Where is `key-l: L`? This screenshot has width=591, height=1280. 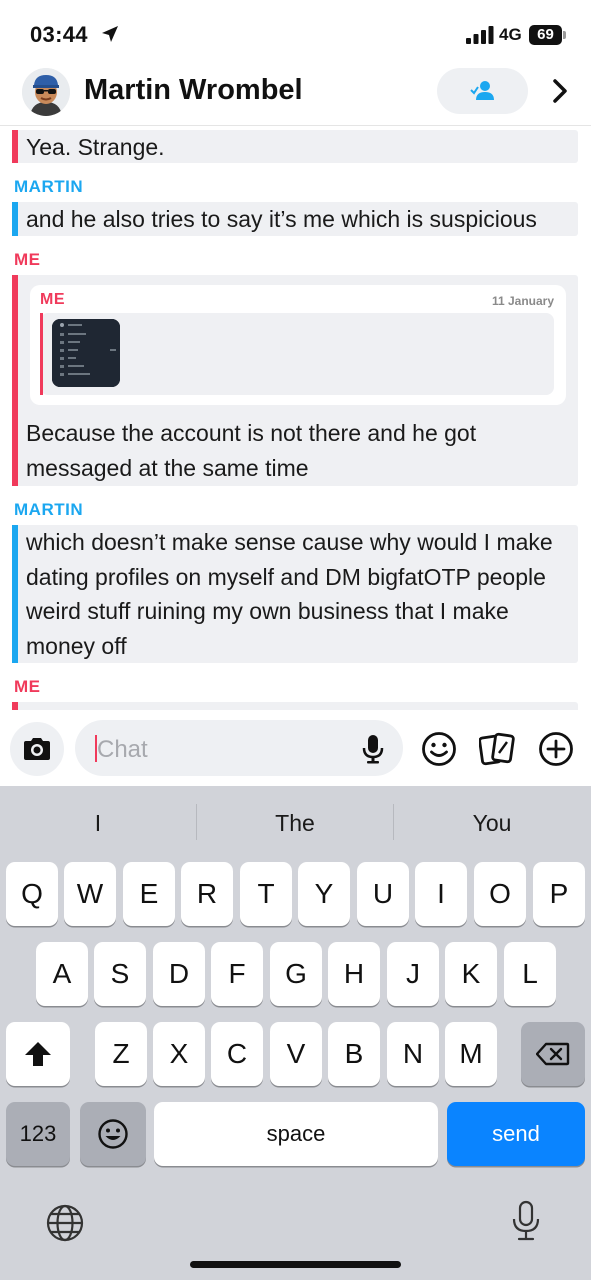
key-l: L is located at coordinates (530, 974).